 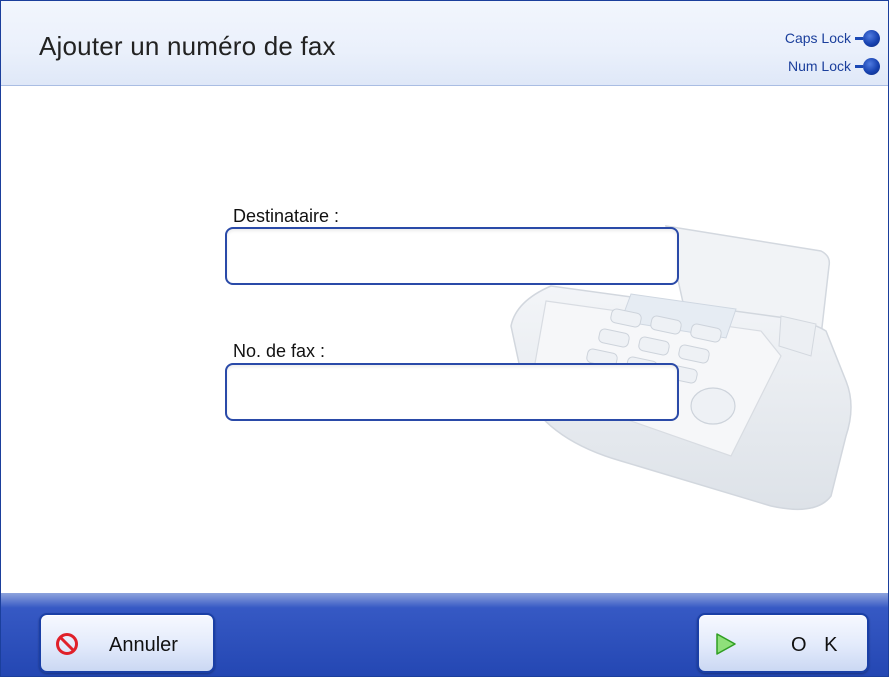 I want to click on play-arrow-icon, so click(x=726, y=644).